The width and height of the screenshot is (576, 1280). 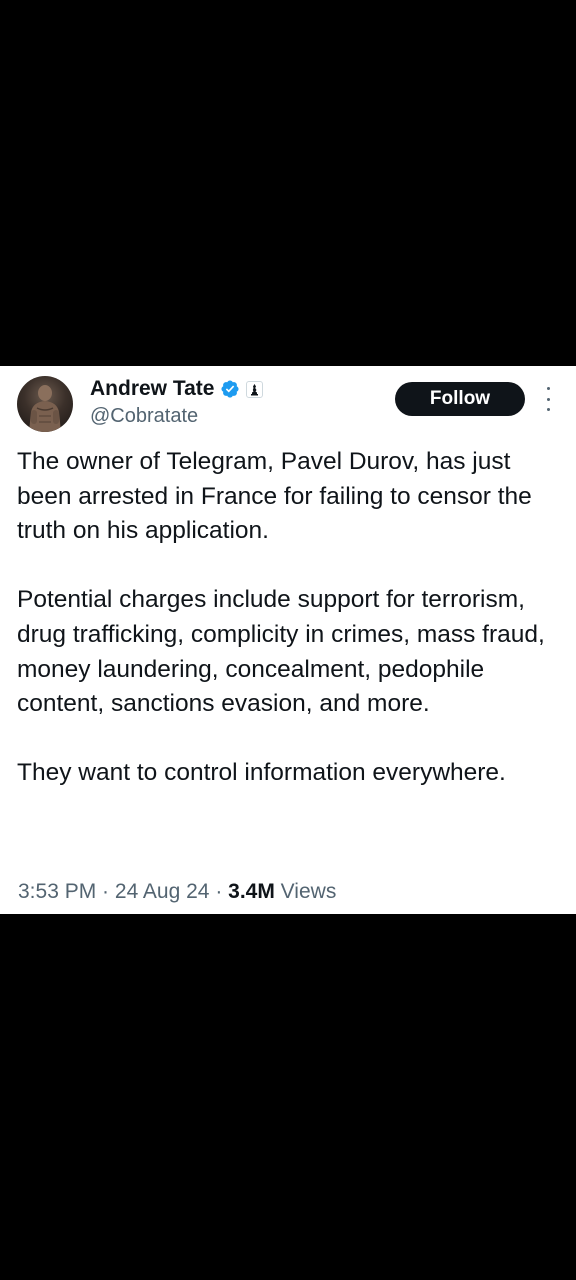 I want to click on author-handle: @Cobratate, so click(x=144, y=416).